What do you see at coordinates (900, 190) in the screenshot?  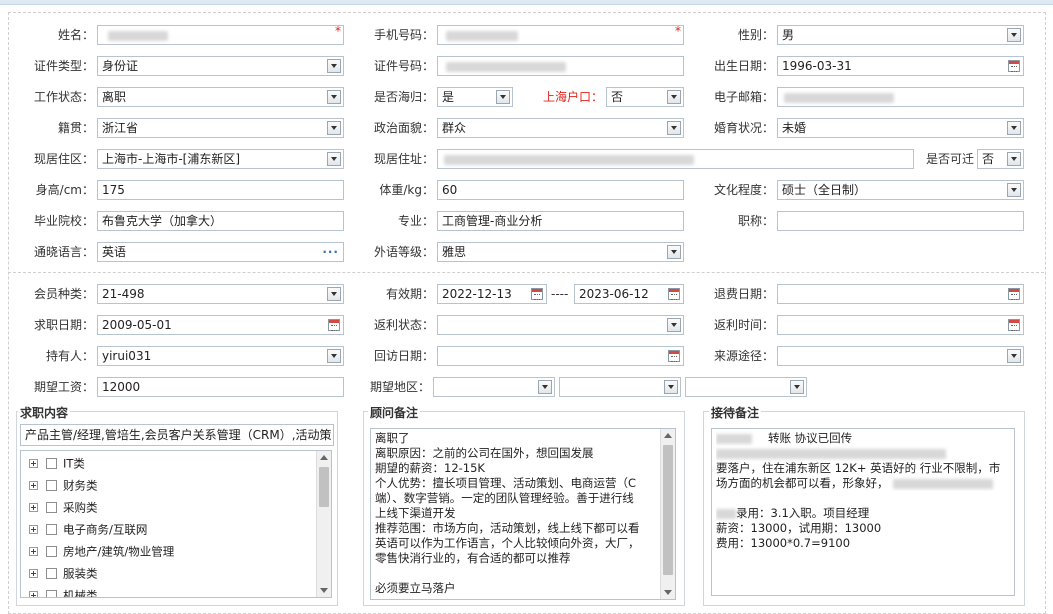 I see `education-select: 硕士（全日制）` at bounding box center [900, 190].